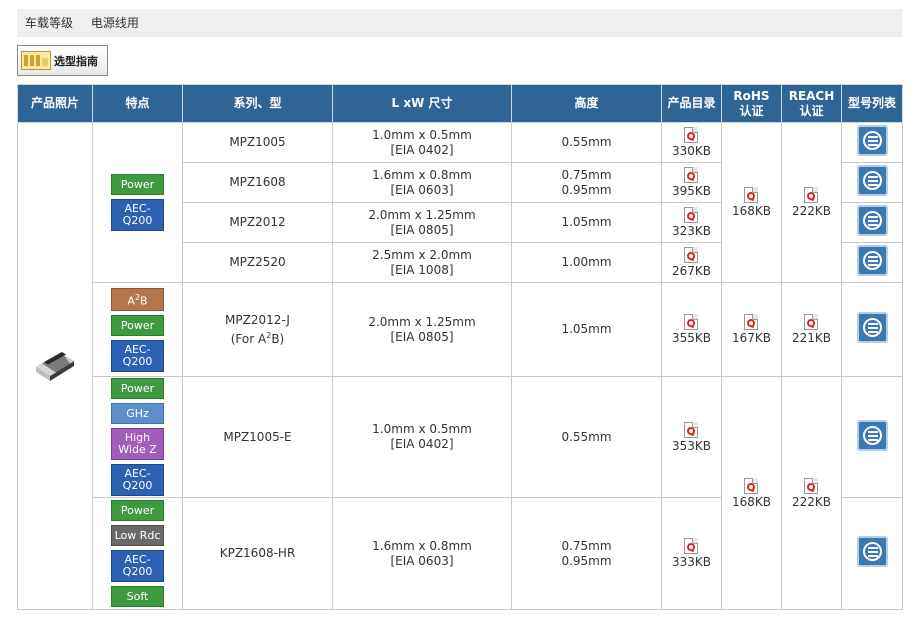 The image size is (916, 625). I want to click on features-cell-group3: Power GHz High Wide Z AEC- Q200, so click(137, 437).